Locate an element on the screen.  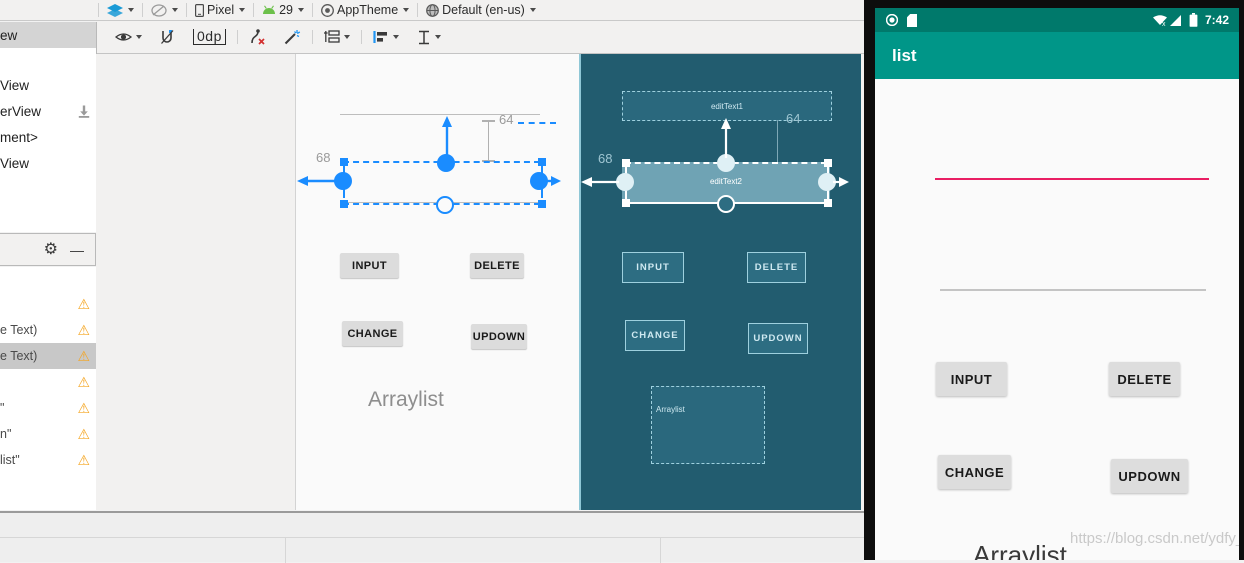
theme-selector-label: AppTheme is located at coordinates (368, 10).